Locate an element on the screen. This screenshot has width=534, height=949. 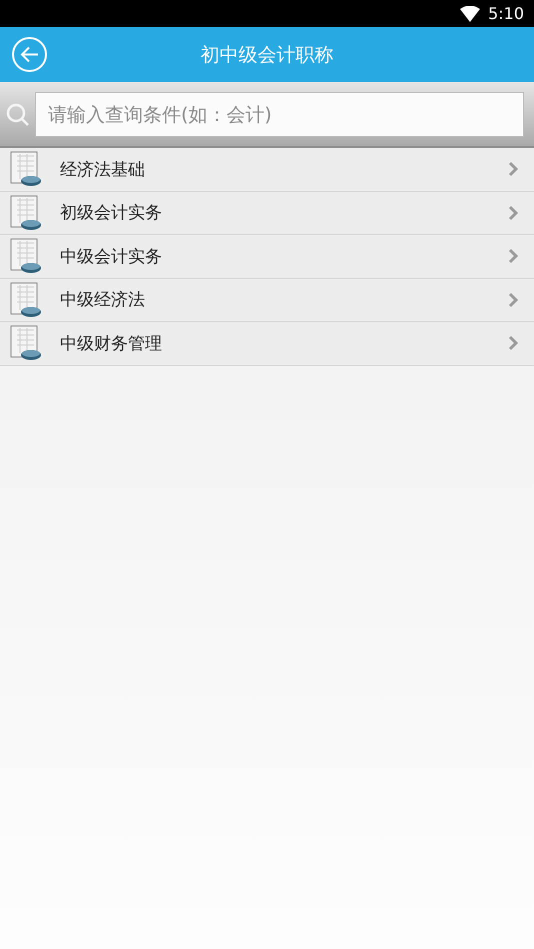
screen-title: 初中级会计职称 is located at coordinates (267, 55).